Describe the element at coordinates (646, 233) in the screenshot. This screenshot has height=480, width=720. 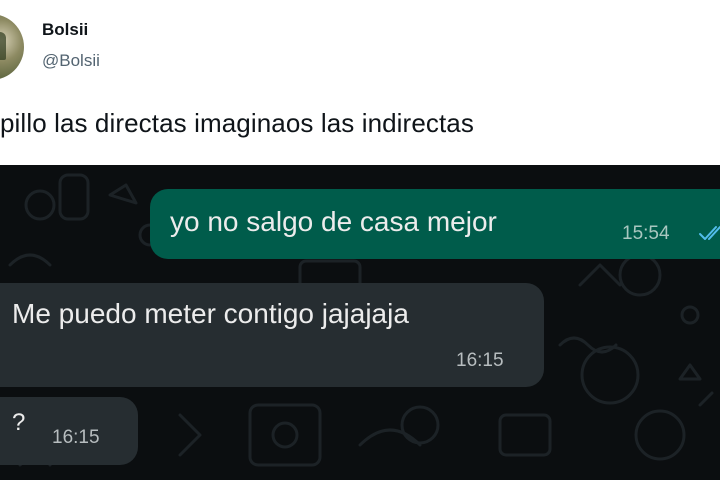
I see `message-time: 15:54` at that location.